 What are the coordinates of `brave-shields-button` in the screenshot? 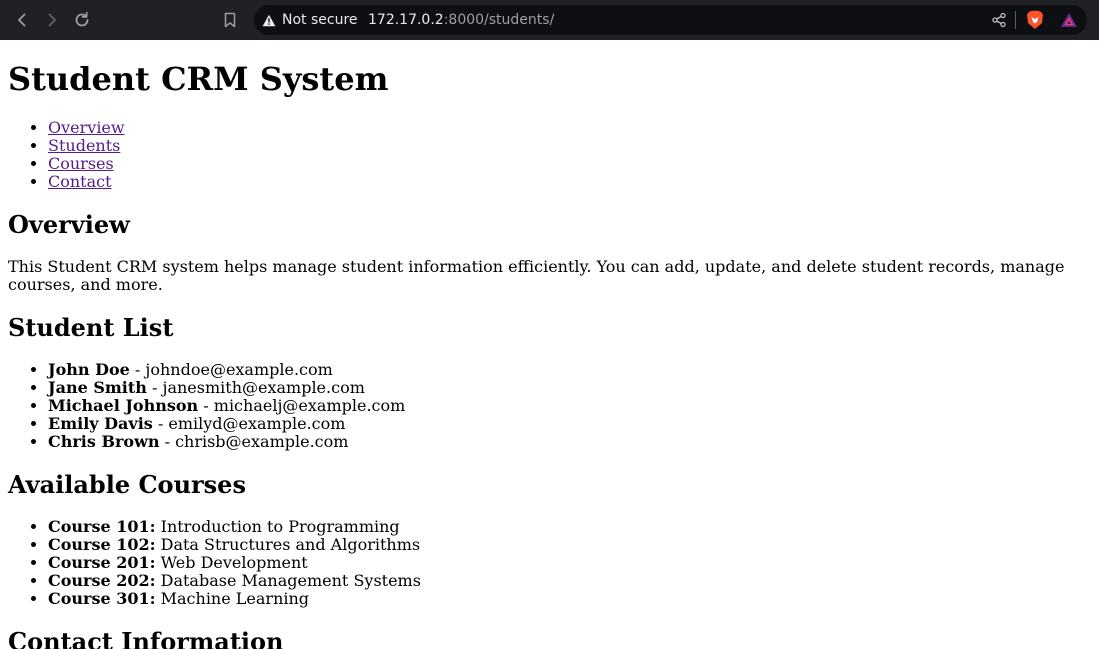 It's located at (1035, 20).